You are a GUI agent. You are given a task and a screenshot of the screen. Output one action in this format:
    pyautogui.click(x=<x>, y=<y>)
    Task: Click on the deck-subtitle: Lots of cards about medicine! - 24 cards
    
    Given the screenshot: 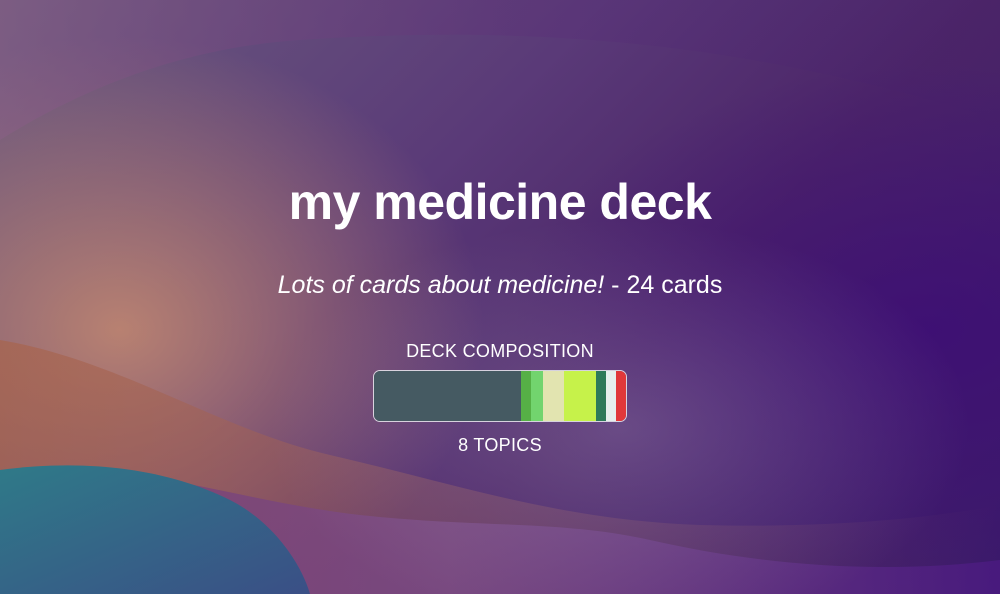 What is the action you would take?
    pyautogui.click(x=500, y=285)
    